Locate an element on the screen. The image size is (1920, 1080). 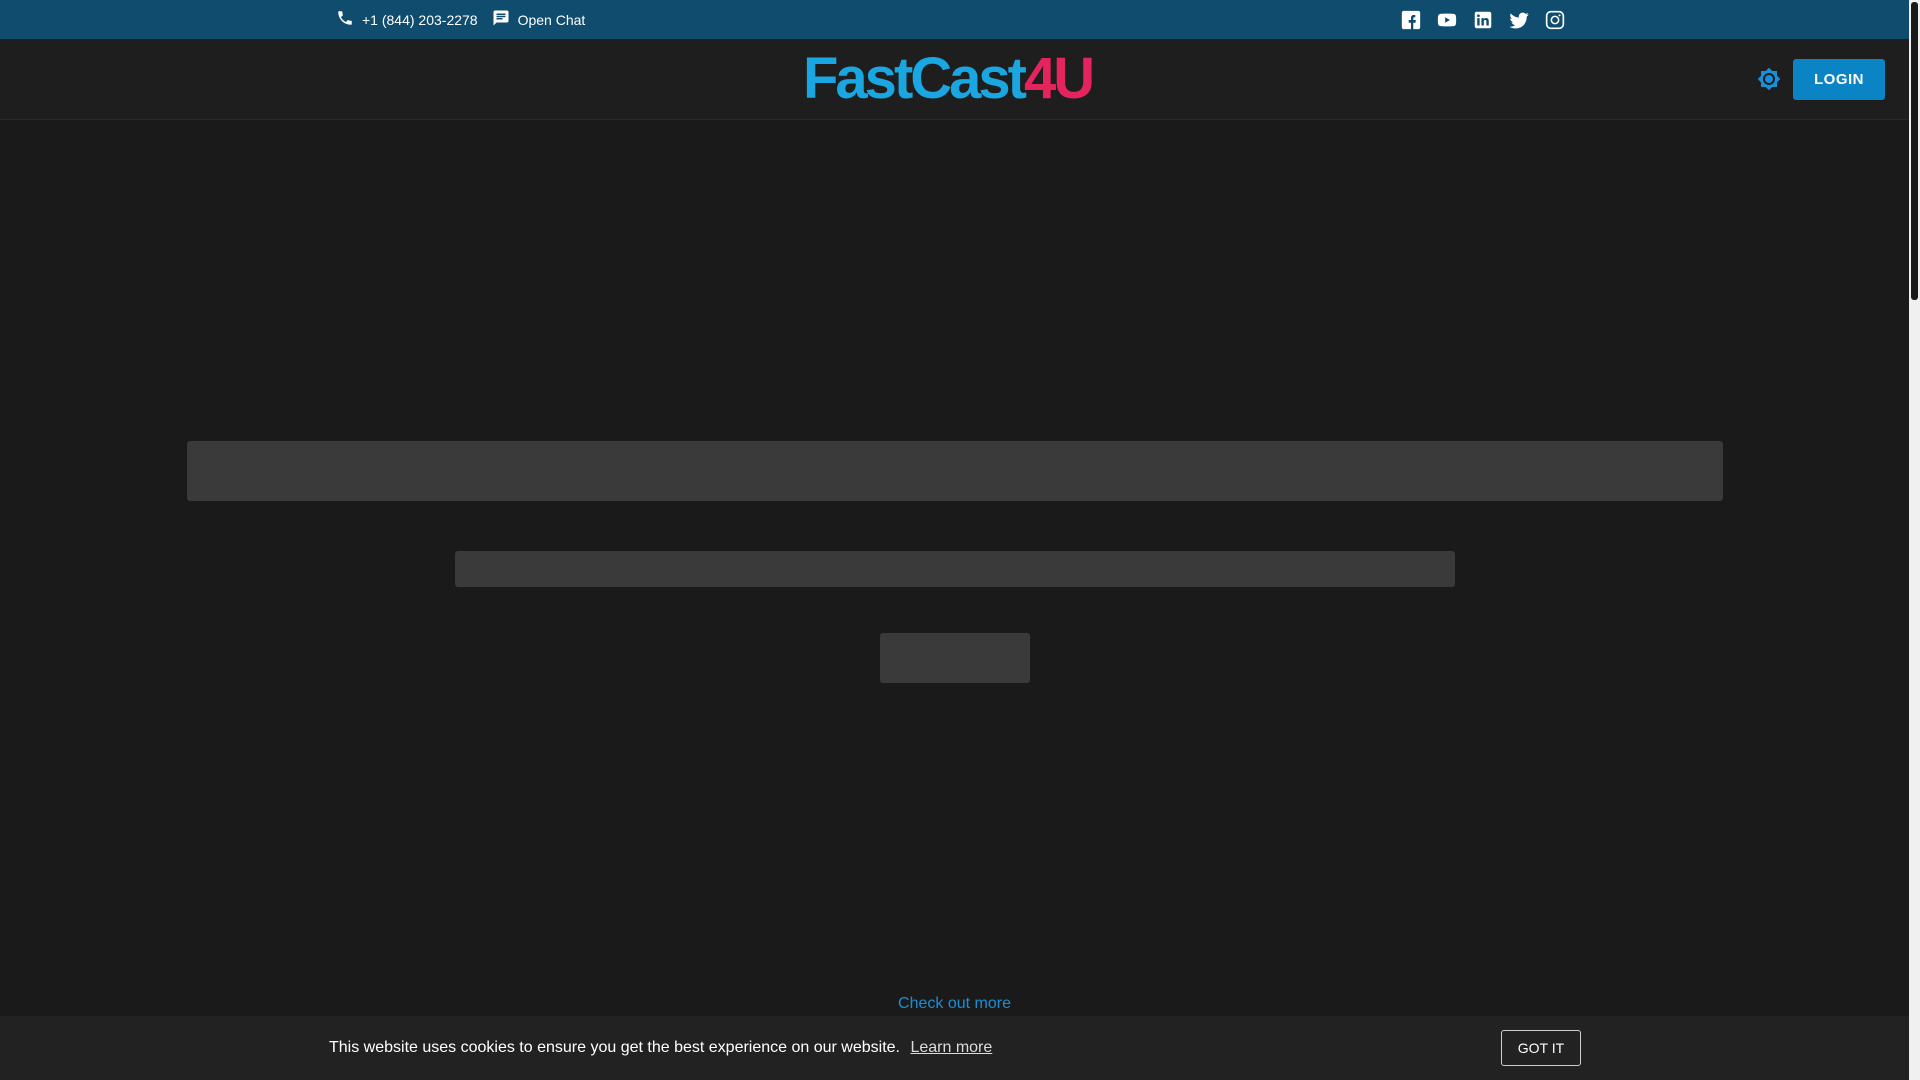
social-links is located at coordinates (1483, 19).